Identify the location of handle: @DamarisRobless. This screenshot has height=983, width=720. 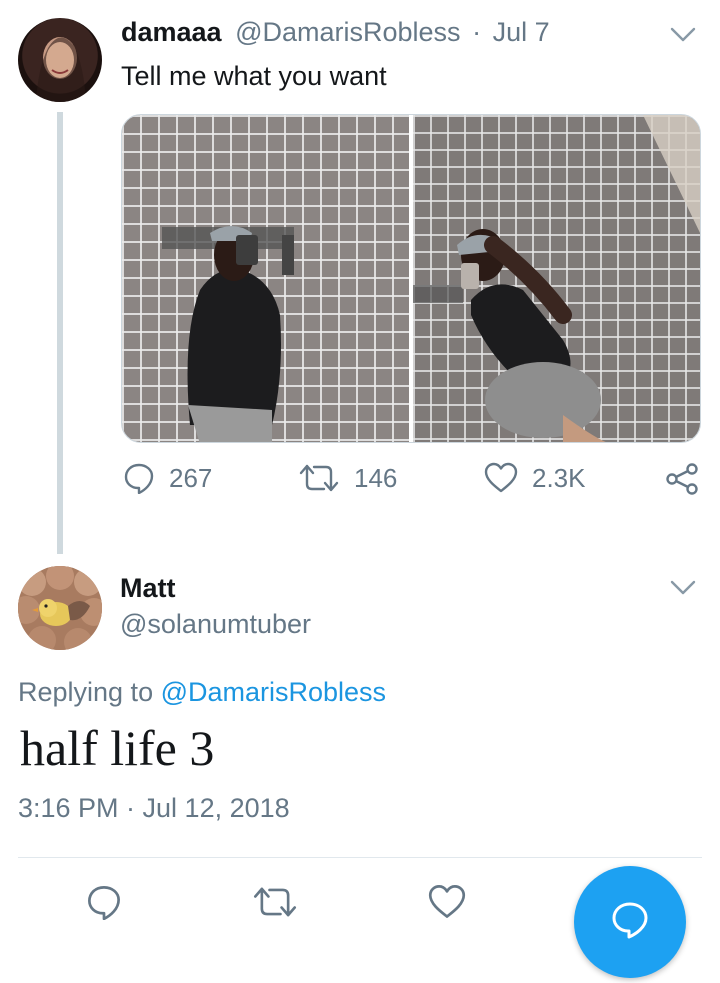
(347, 32).